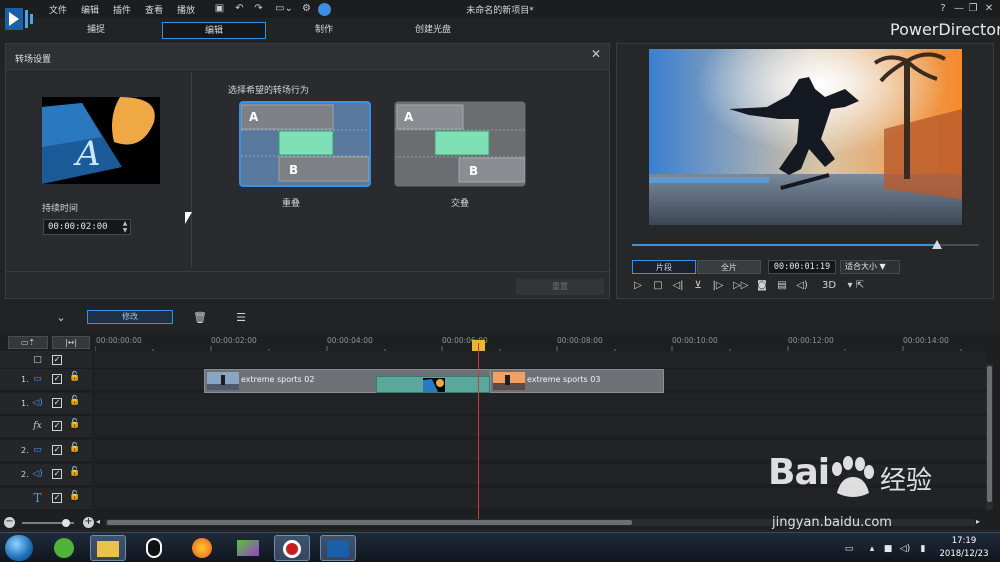 This screenshot has width=1000, height=562. What do you see at coordinates (540, 427) in the screenshot?
I see `track-row-effects` at bounding box center [540, 427].